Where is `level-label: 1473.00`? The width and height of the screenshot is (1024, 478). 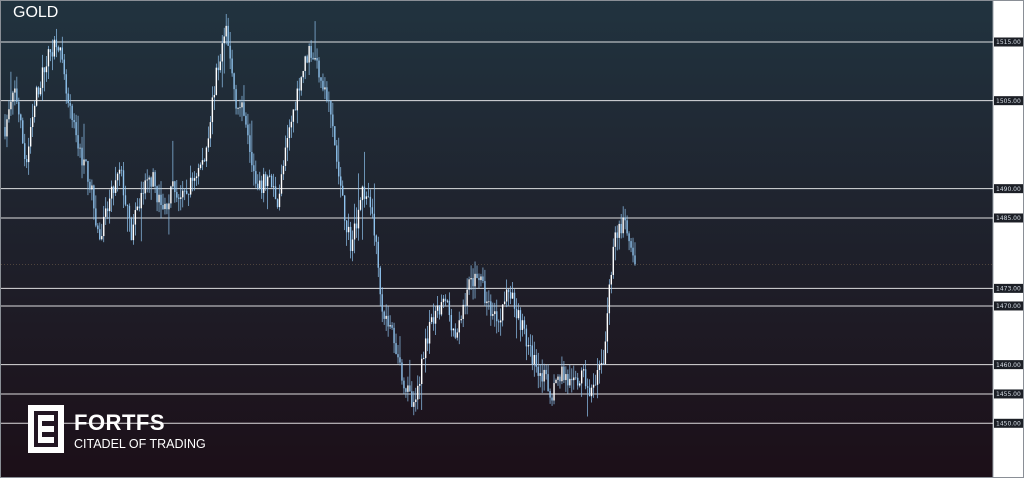 level-label: 1473.00 is located at coordinates (1008, 289).